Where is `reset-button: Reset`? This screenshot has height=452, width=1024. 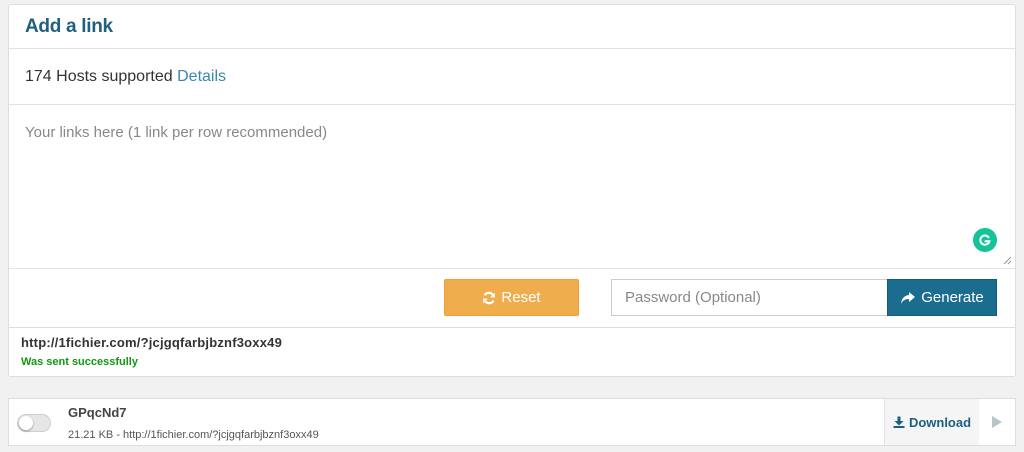 reset-button: Reset is located at coordinates (511, 297).